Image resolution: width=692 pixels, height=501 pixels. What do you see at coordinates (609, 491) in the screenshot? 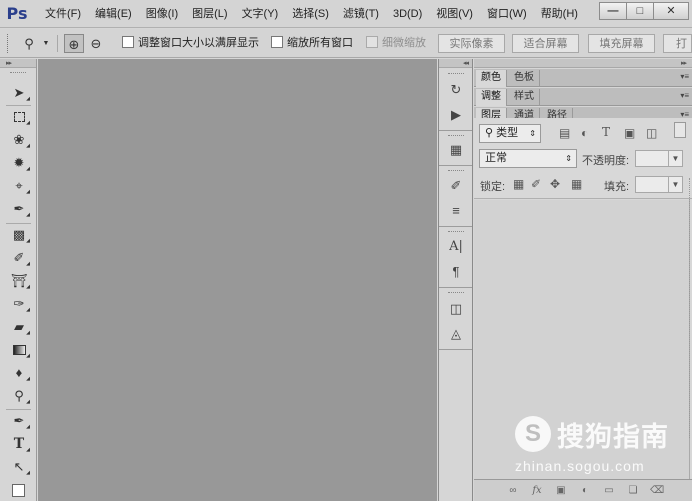
I see `new-group-icon: ▭` at bounding box center [609, 491].